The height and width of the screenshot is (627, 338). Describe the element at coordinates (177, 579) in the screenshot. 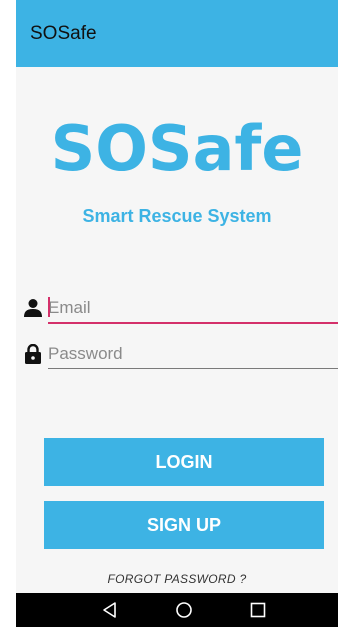

I see `forgot-password-link: FORGOT PASSWORD ?` at that location.